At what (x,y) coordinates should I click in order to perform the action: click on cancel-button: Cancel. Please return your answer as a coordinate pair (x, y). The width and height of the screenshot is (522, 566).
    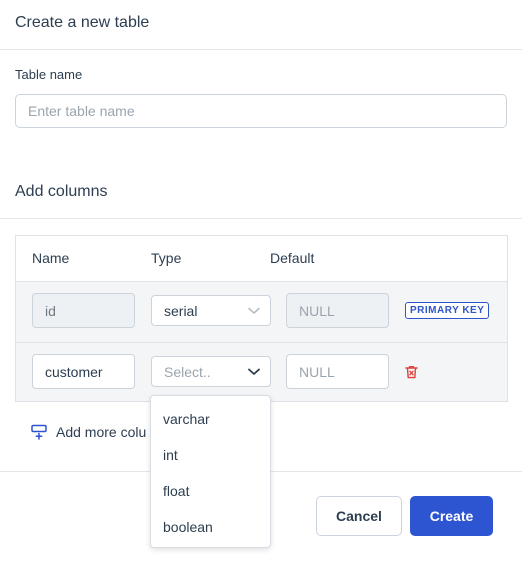
    Looking at the image, I should click on (359, 516).